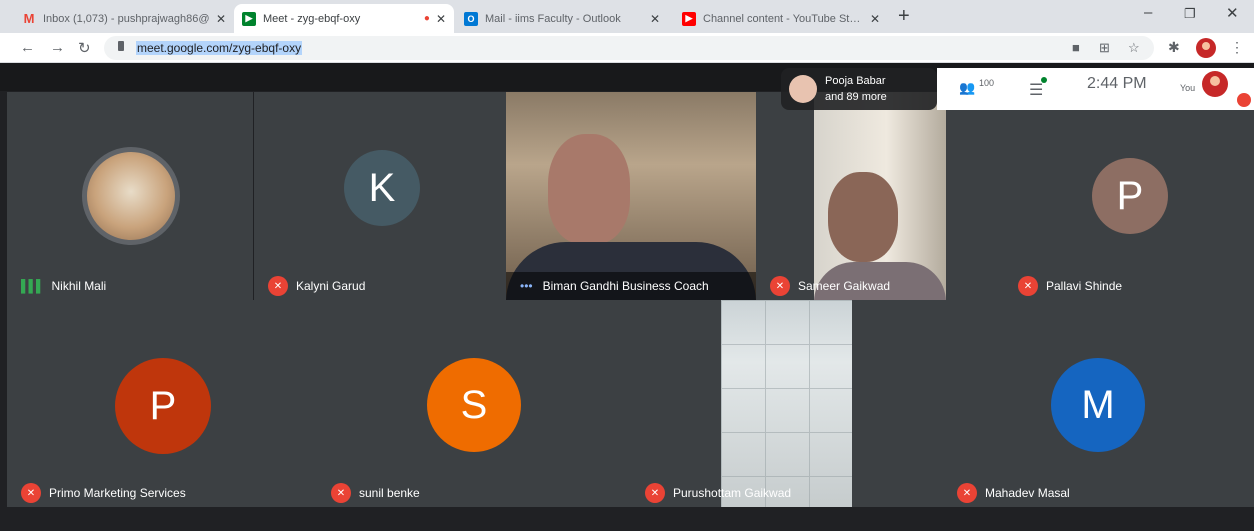  Describe the element at coordinates (1044, 80) in the screenshot. I see `chat-notification-dot` at that location.